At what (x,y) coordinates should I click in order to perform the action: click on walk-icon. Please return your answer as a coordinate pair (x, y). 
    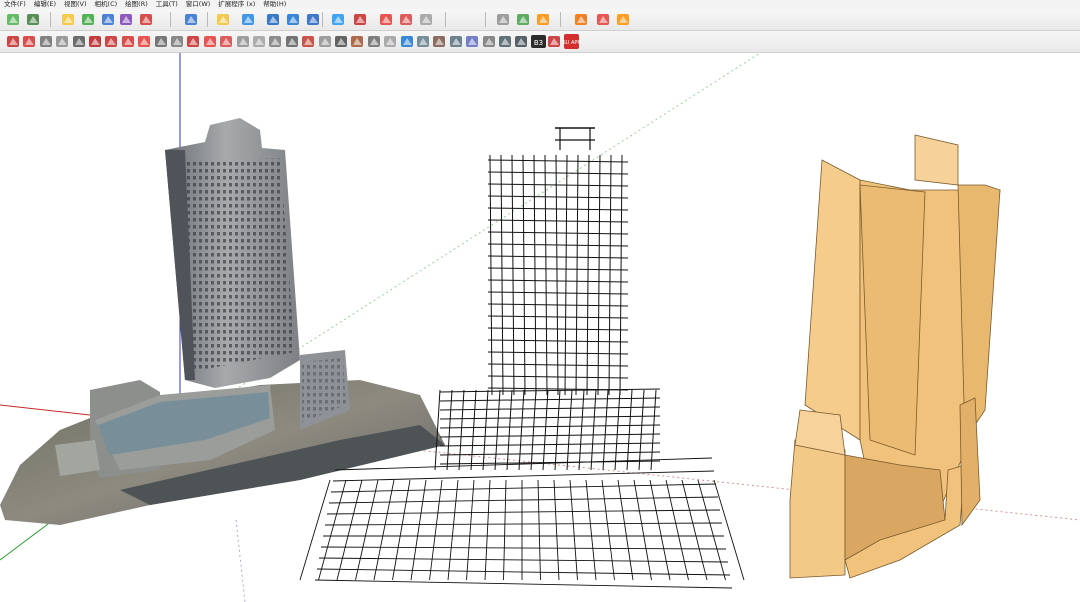
    Looking at the image, I should click on (439, 41).